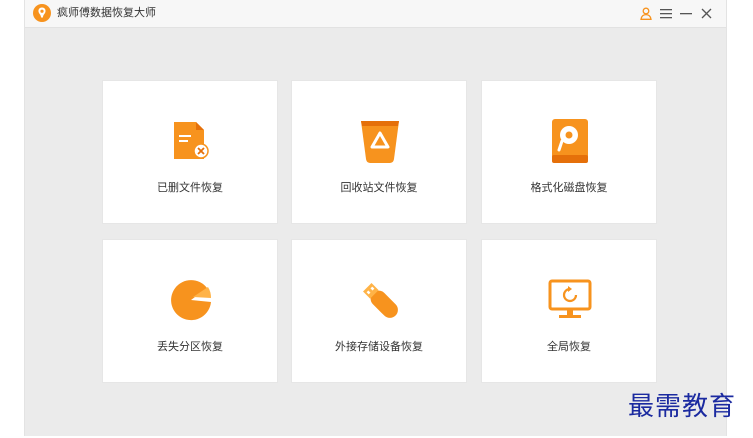 Image resolution: width=753 pixels, height=438 pixels. I want to click on card-label: 格式化磁盘恢复, so click(569, 187).